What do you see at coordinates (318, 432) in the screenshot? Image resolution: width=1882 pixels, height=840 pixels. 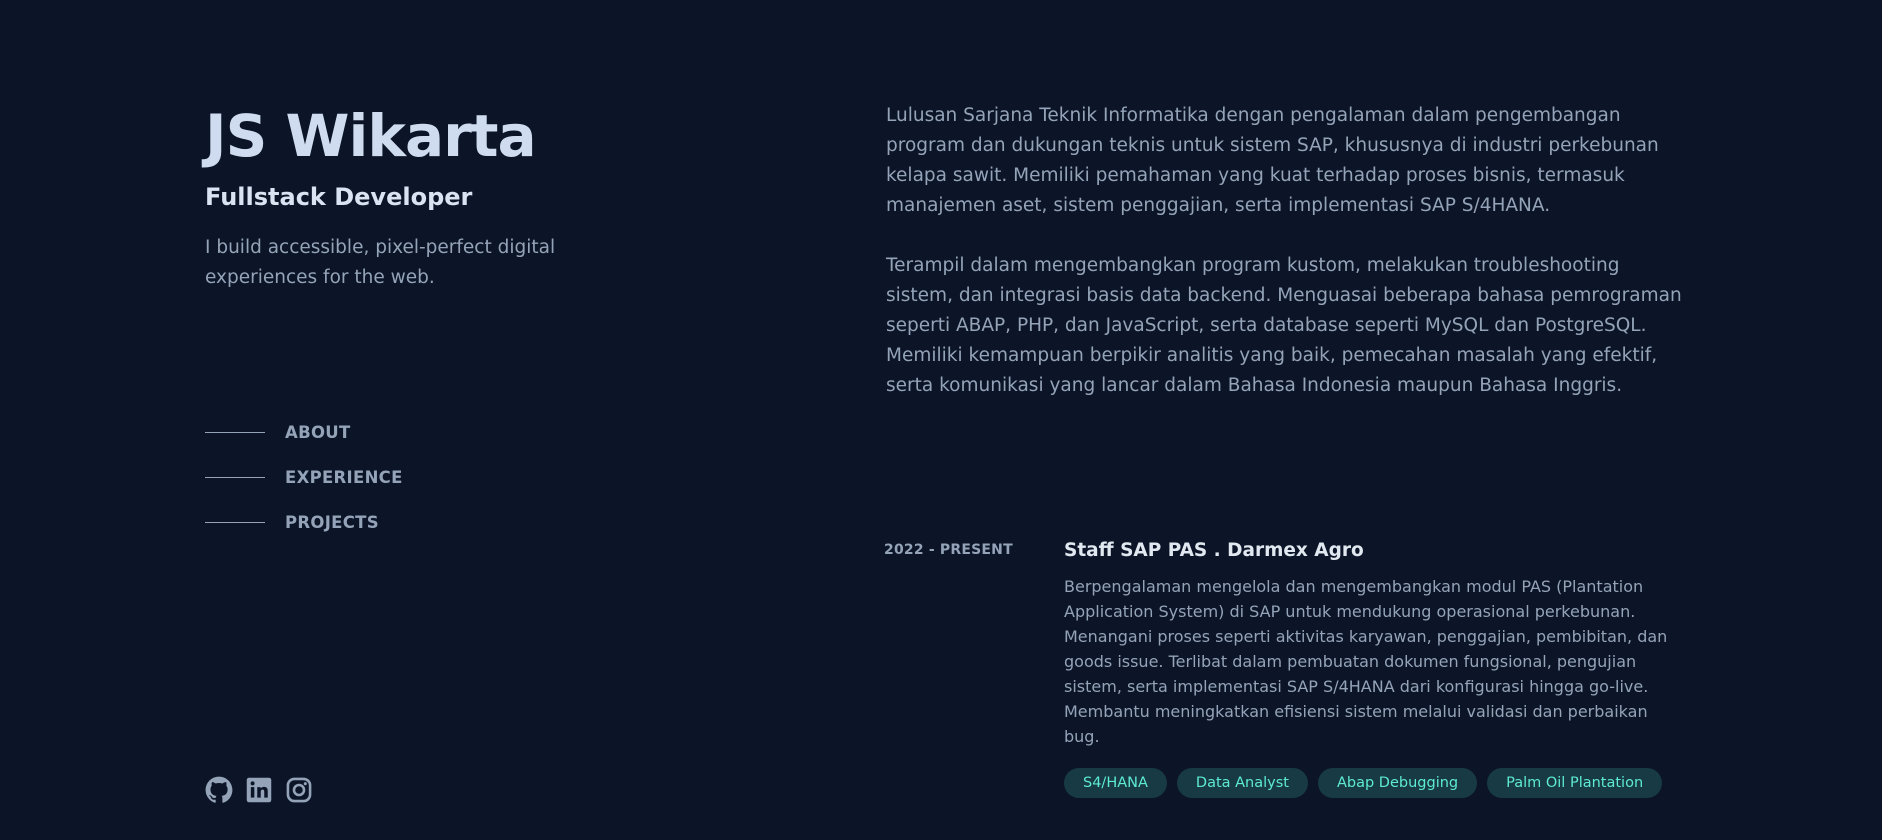 I see `nav-item-label: ABOUT` at bounding box center [318, 432].